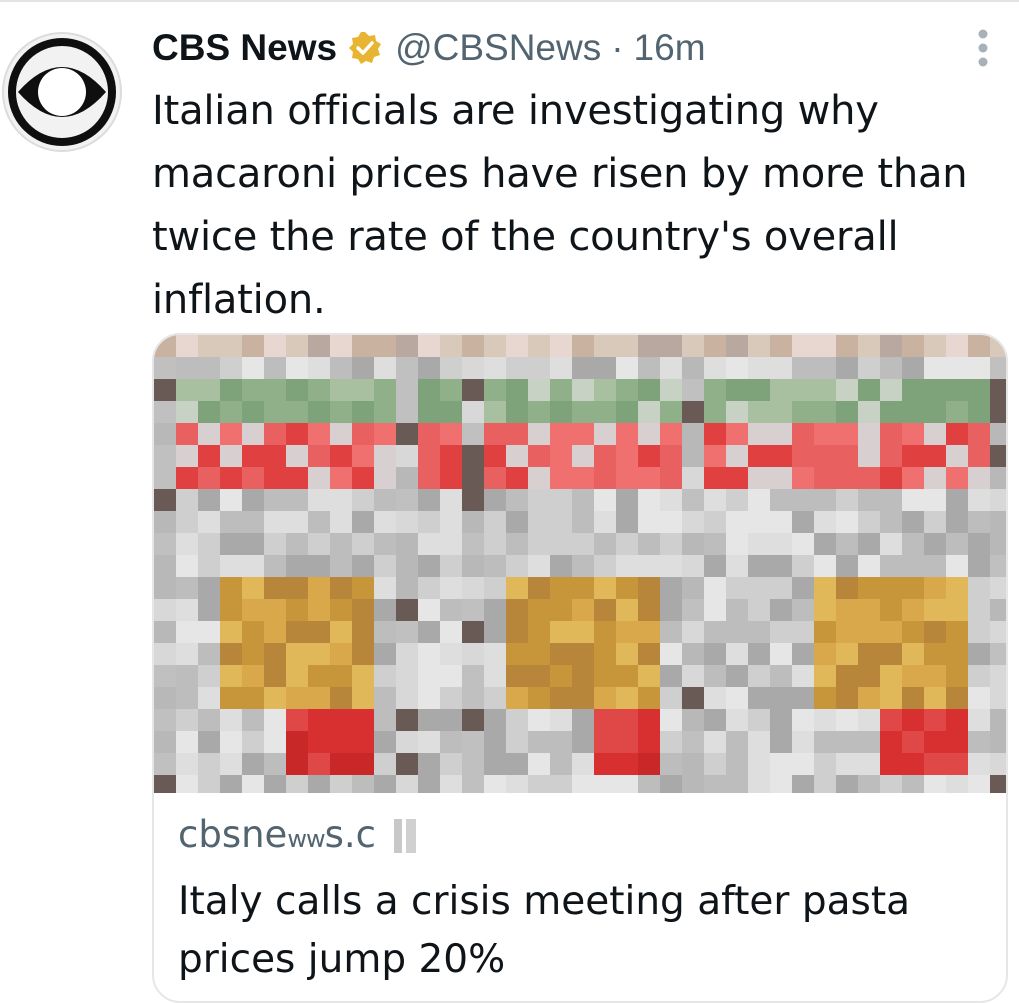  I want to click on card-domain-suffix: s.c, so click(350, 834).